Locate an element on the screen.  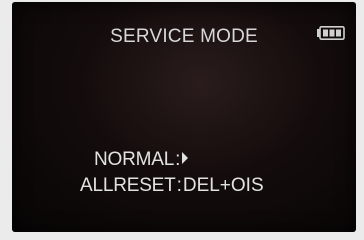
battery-icon is located at coordinates (331, 33).